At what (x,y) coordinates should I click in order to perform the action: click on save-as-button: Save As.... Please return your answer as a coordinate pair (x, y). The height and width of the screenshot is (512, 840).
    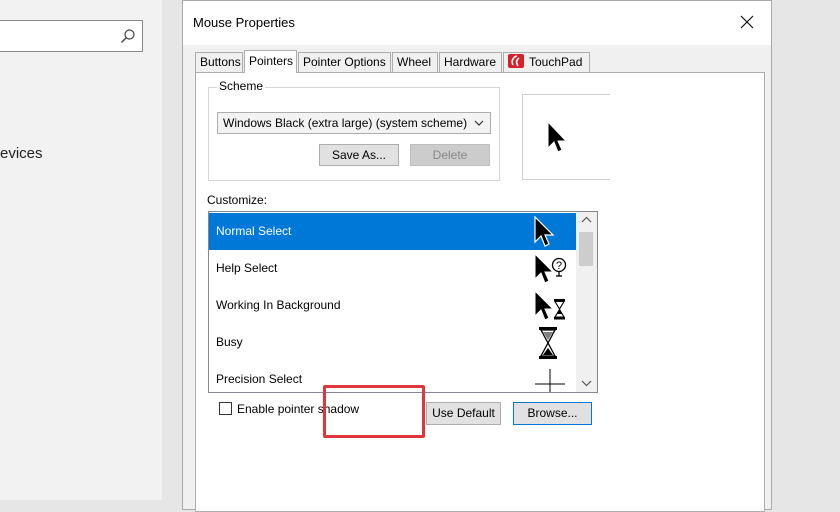
    Looking at the image, I should click on (359, 155).